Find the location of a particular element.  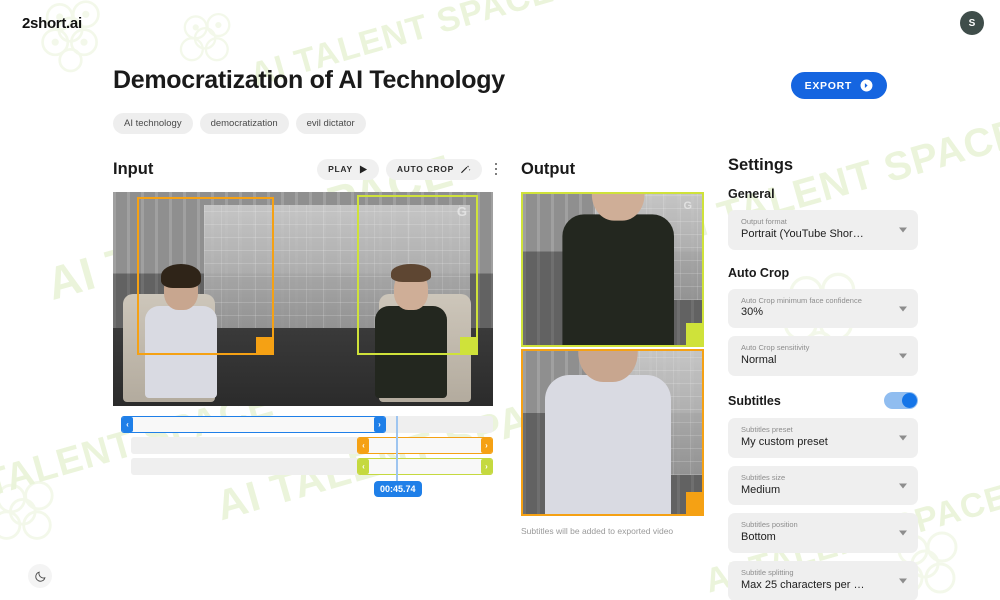

auto-crop-sensitivity-select: Auto Crop sensitivity Normal is located at coordinates (823, 356).